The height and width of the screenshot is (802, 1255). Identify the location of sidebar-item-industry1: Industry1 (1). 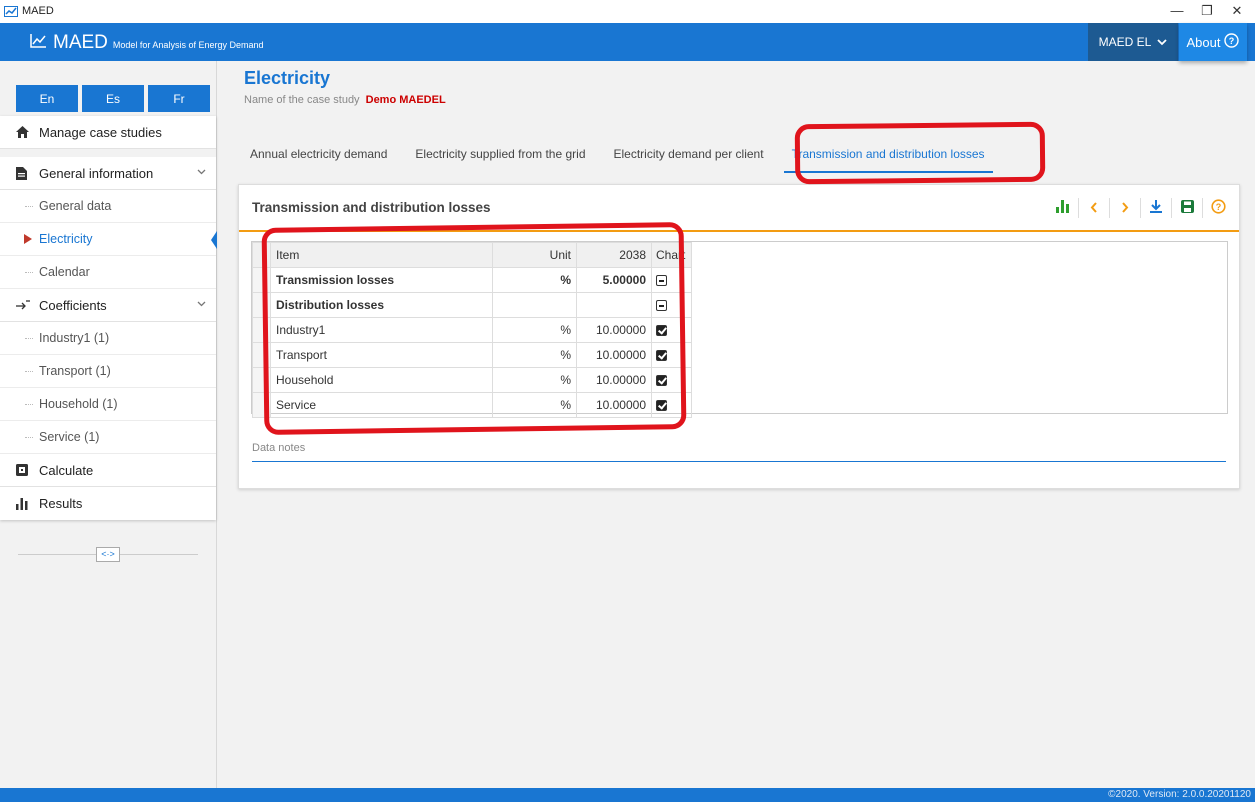
(108, 338).